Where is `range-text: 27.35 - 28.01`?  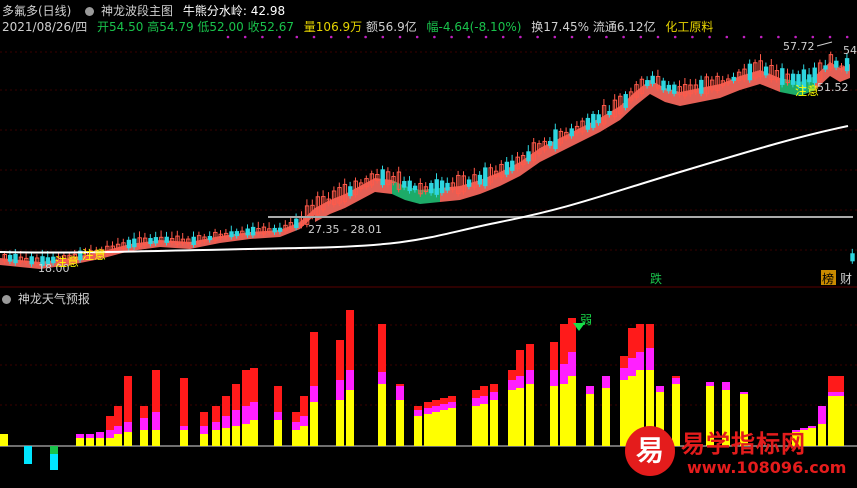
range-text: 27.35 - 28.01 is located at coordinates (345, 229).